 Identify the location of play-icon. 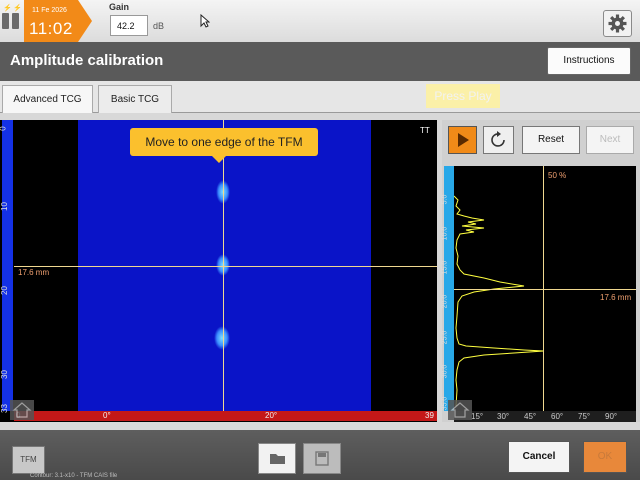
(463, 140).